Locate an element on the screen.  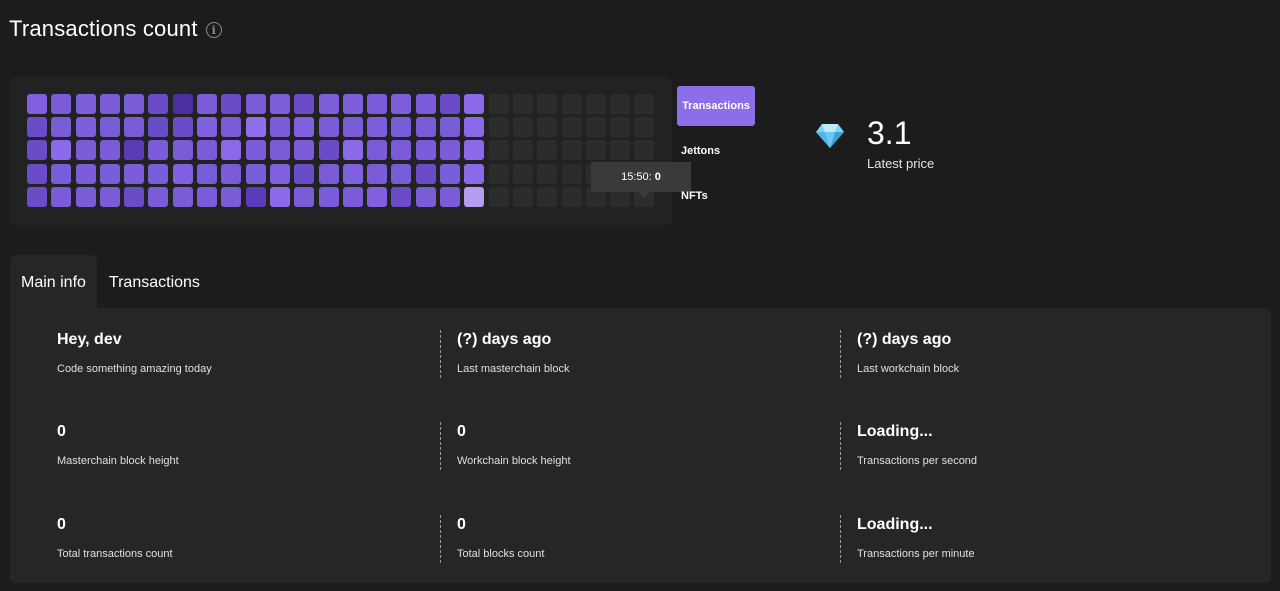
info-icon: i is located at coordinates (213, 30).